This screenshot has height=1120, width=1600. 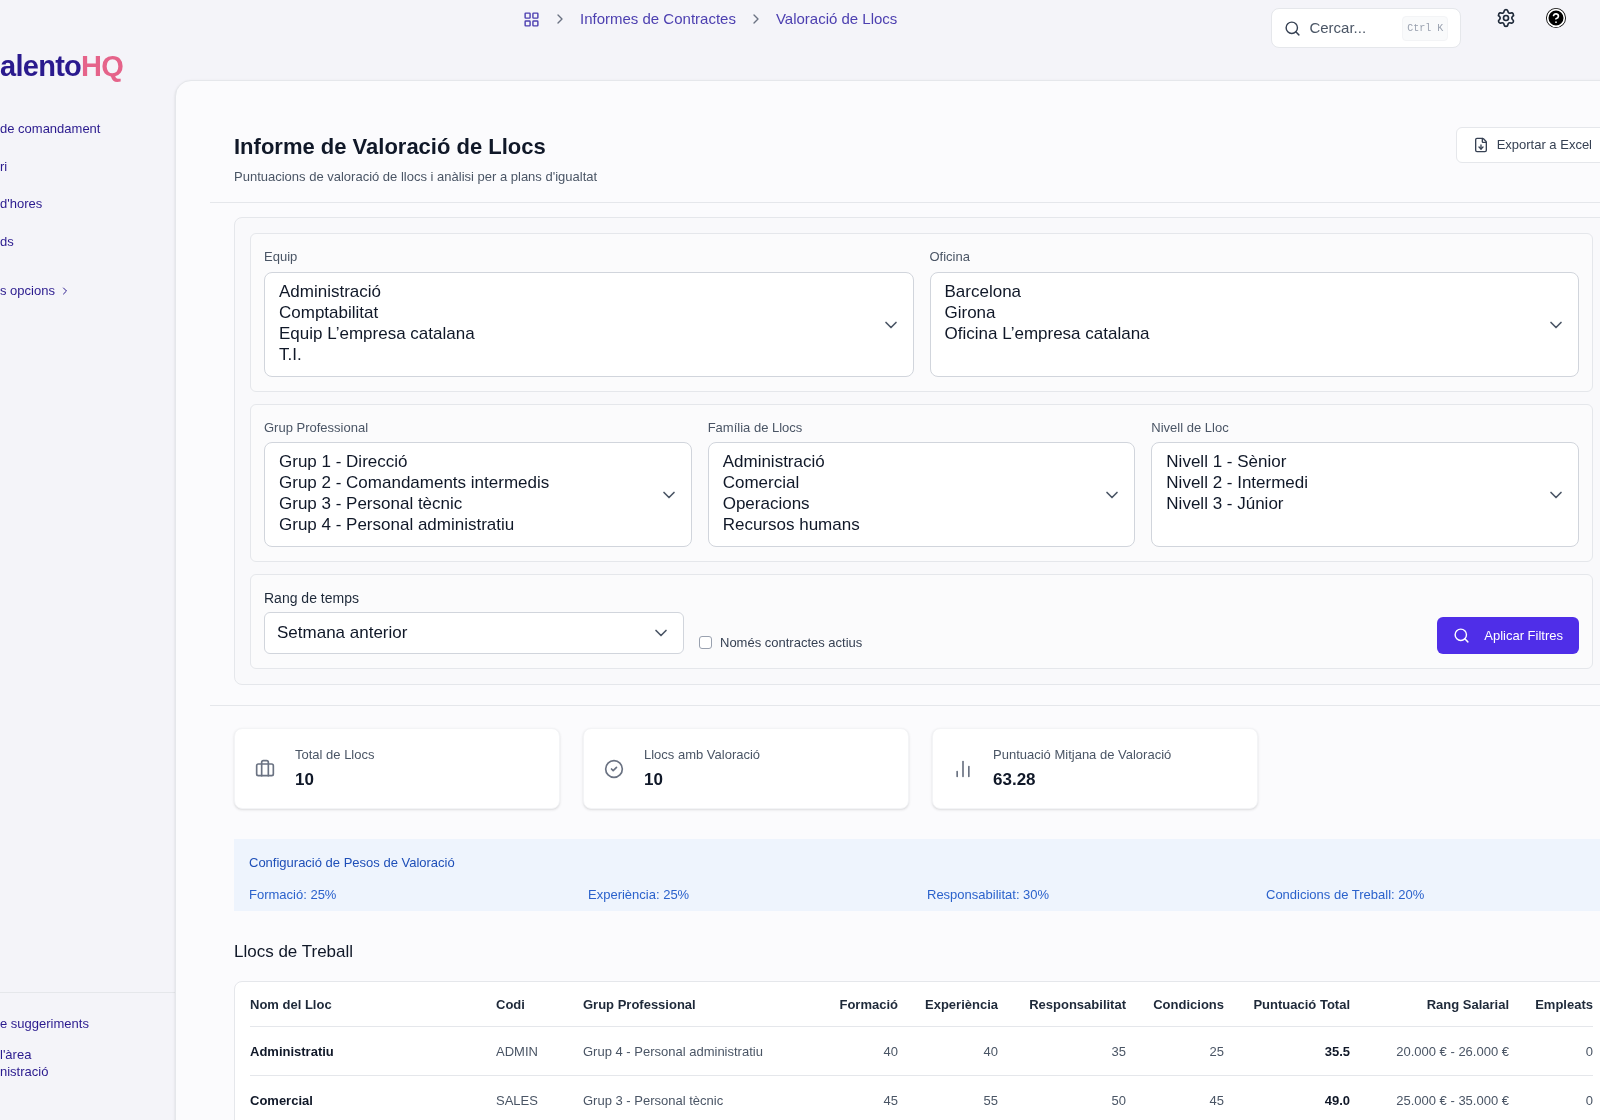 What do you see at coordinates (291, 1004) in the screenshot?
I see `column-header: Nom del Lloc` at bounding box center [291, 1004].